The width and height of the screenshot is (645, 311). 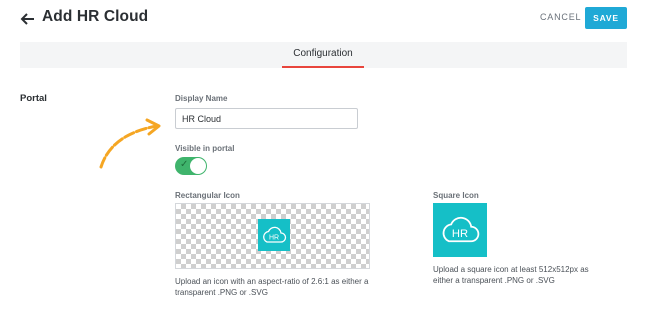 I want to click on rectangular-icon-label: Rectangular Icon, so click(x=207, y=195).